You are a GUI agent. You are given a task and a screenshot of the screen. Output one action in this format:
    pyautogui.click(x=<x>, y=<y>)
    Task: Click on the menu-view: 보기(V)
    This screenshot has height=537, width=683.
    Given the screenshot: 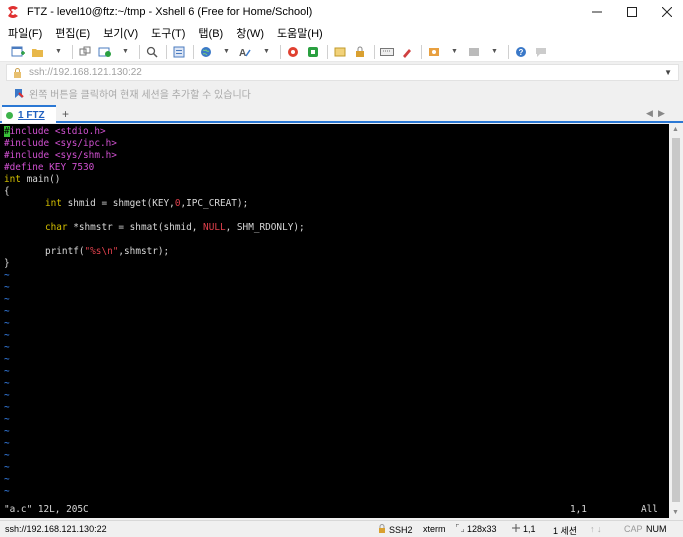 What is the action you would take?
    pyautogui.click(x=120, y=33)
    